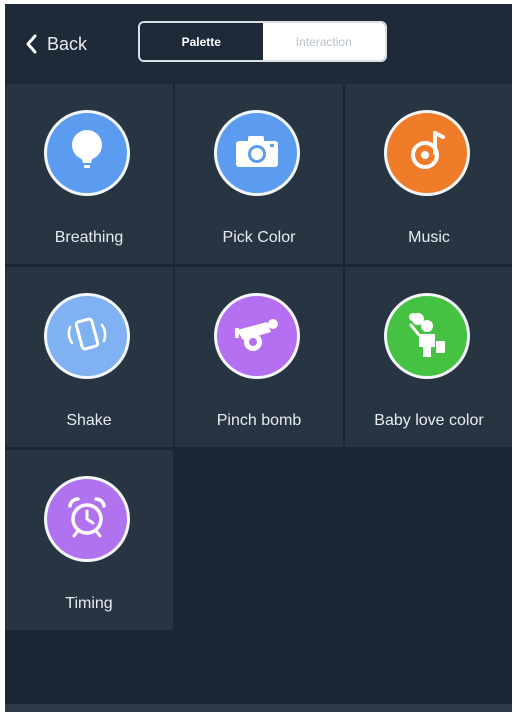 Image resolution: width=517 pixels, height=718 pixels. What do you see at coordinates (89, 237) in the screenshot?
I see `mode-label: Breathing` at bounding box center [89, 237].